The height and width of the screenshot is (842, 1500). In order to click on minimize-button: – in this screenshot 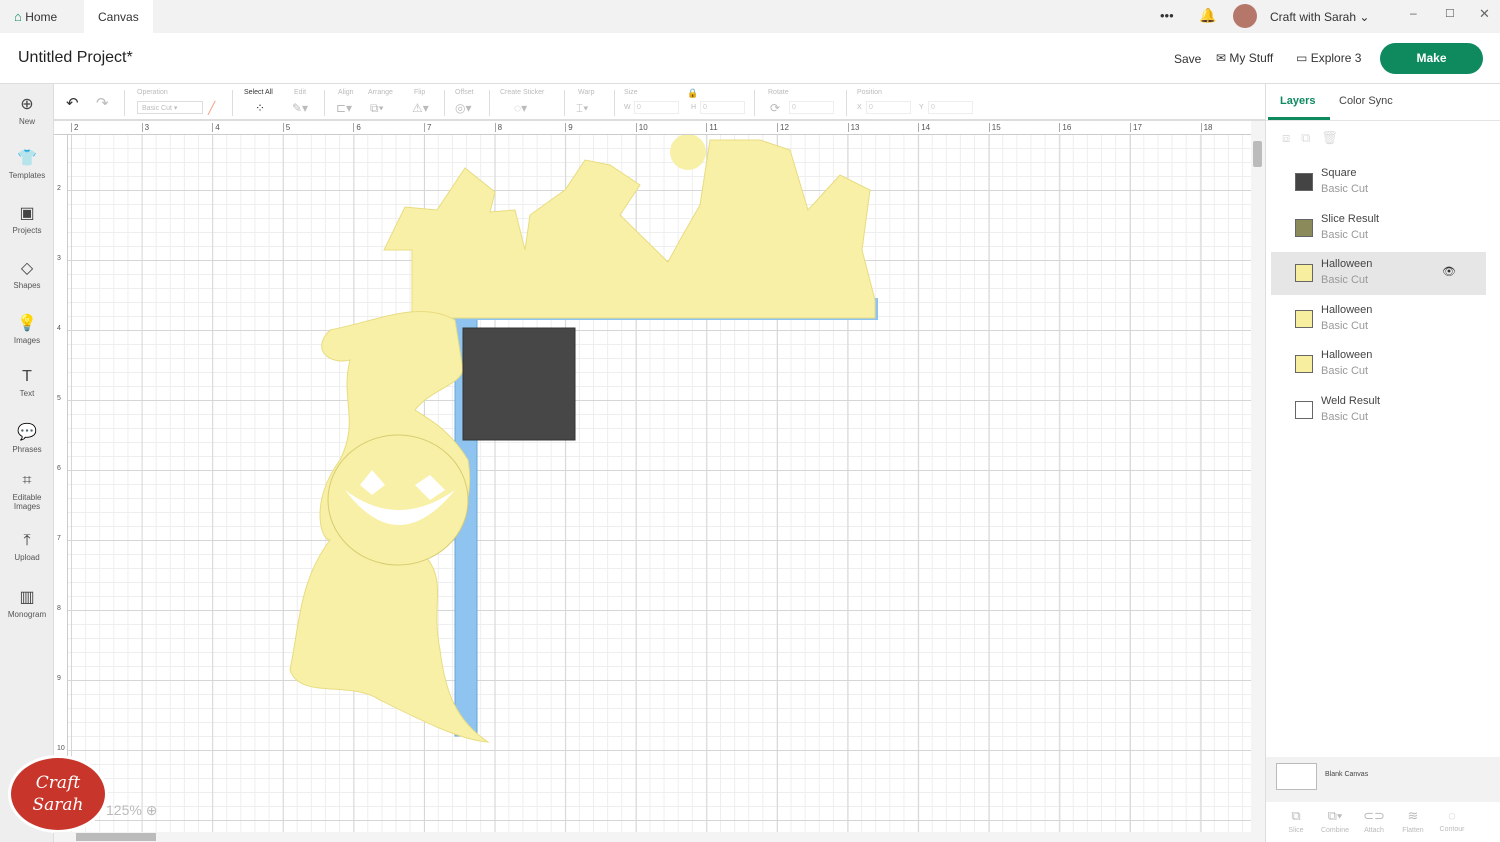, I will do `click(1413, 13)`.